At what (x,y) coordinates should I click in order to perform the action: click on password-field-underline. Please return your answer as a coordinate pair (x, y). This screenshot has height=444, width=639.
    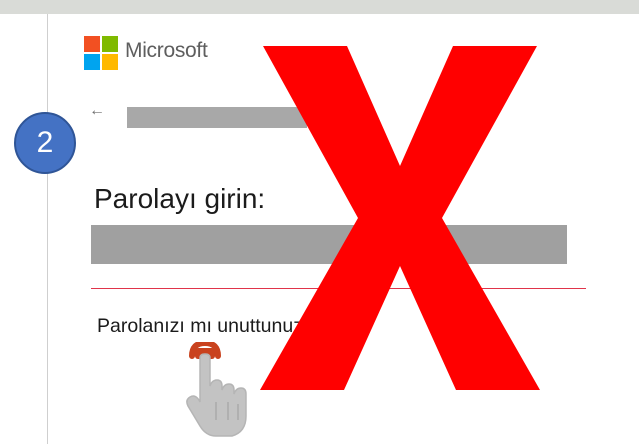
    Looking at the image, I should click on (338, 288).